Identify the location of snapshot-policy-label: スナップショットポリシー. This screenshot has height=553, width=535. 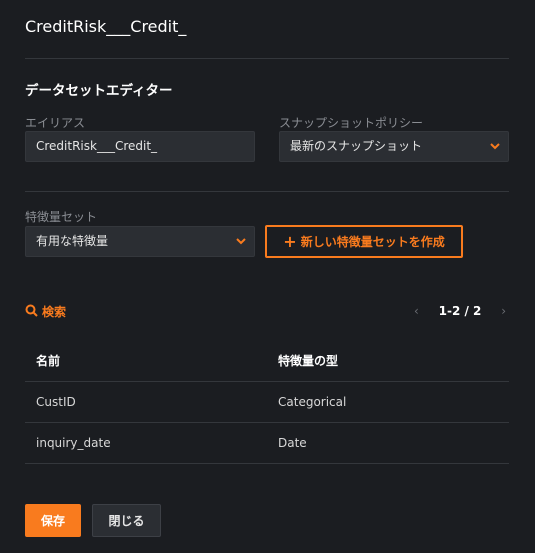
(351, 123).